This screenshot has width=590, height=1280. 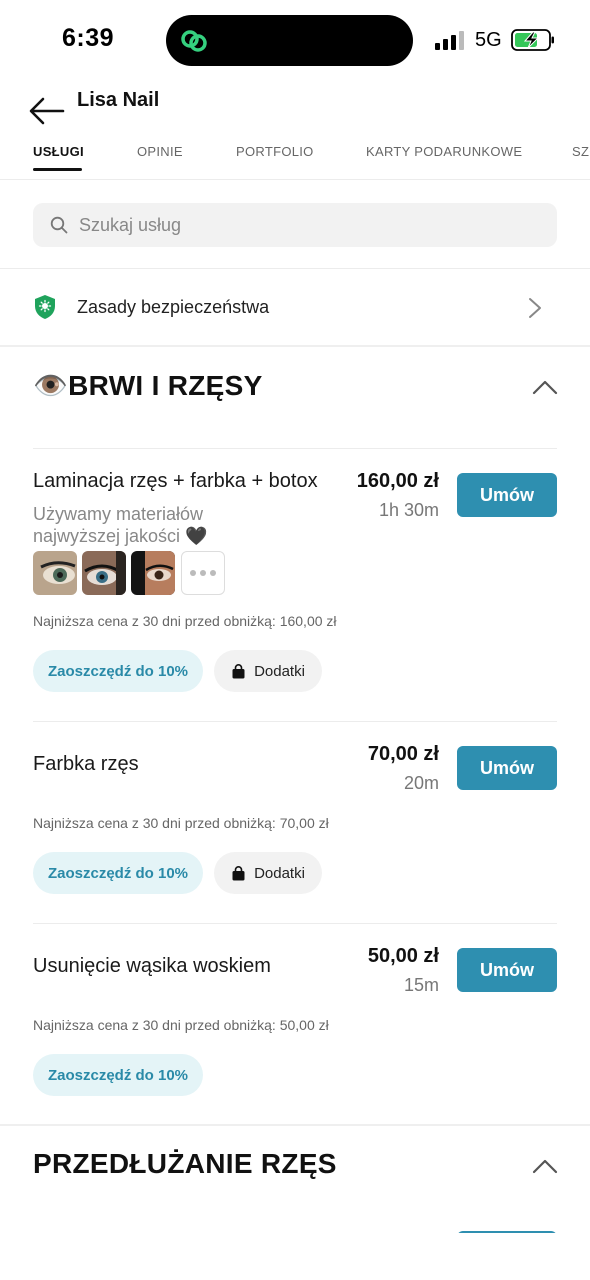 I want to click on more-dots-icon, so click(x=203, y=573).